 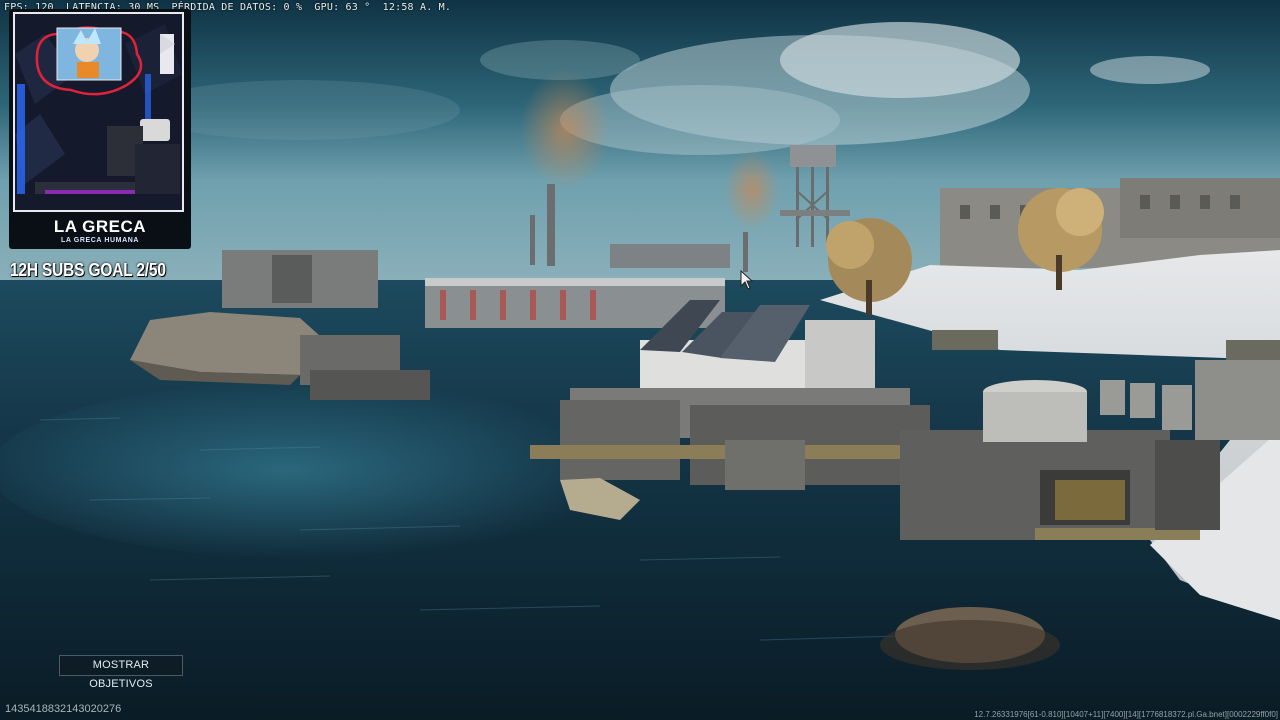 I want to click on webcam-feed, so click(x=98, y=112).